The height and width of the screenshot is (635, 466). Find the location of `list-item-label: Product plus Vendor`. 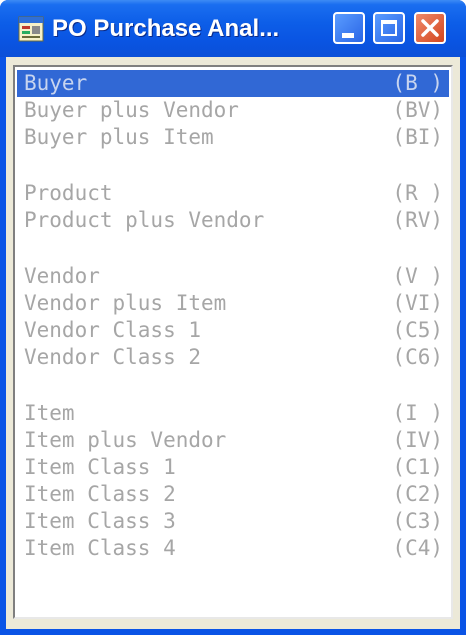

list-item-label: Product plus Vendor is located at coordinates (144, 220).